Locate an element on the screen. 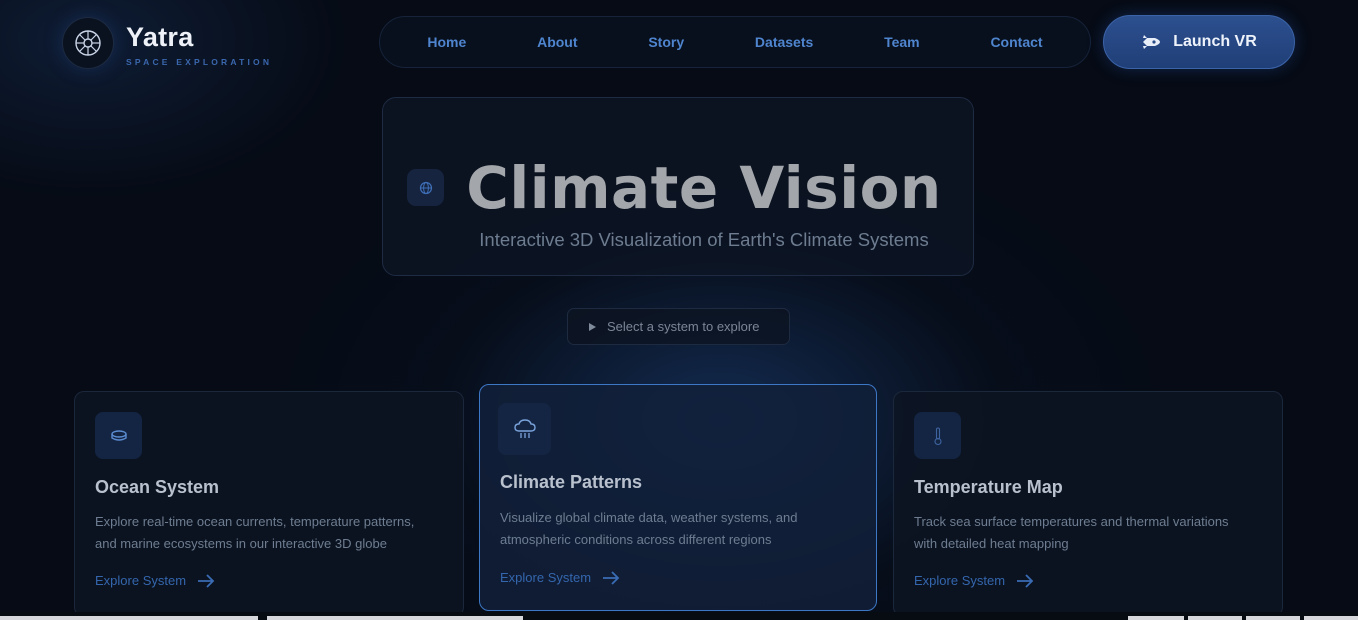 The width and height of the screenshot is (1358, 620). select-prompt-label: Select a system to explore is located at coordinates (683, 326).